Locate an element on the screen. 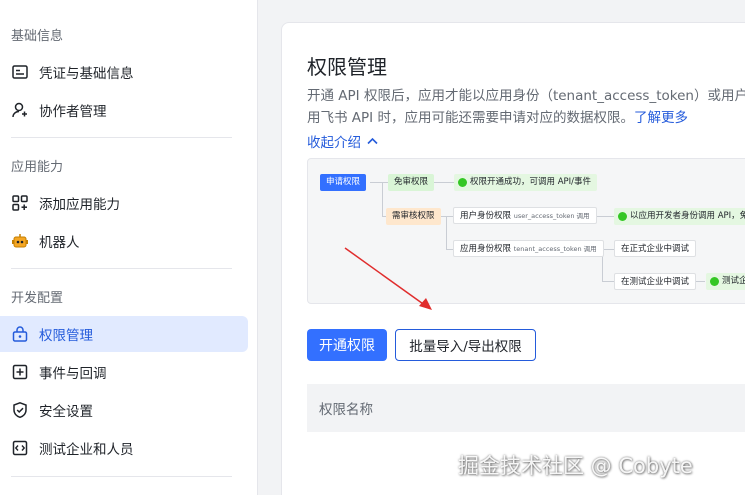 This screenshot has height=495, width=745. sidebar-item-label: 测试企业和人员 is located at coordinates (86, 450).